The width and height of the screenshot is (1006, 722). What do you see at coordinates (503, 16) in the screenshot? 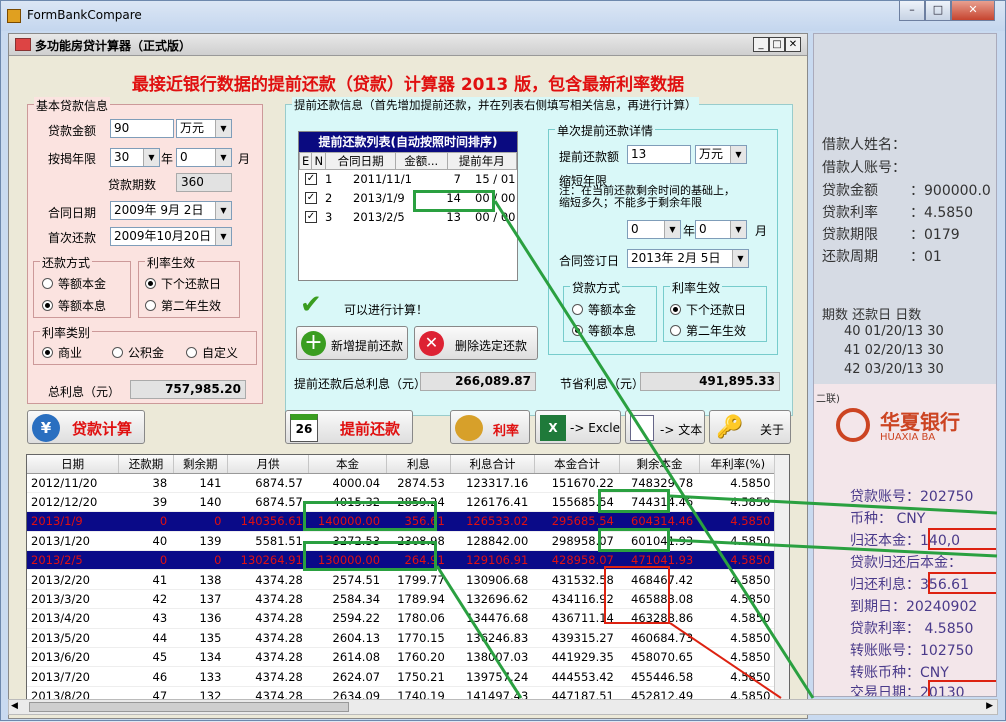
I see `title-bar: FormBankCompare – □ ✕` at bounding box center [503, 16].